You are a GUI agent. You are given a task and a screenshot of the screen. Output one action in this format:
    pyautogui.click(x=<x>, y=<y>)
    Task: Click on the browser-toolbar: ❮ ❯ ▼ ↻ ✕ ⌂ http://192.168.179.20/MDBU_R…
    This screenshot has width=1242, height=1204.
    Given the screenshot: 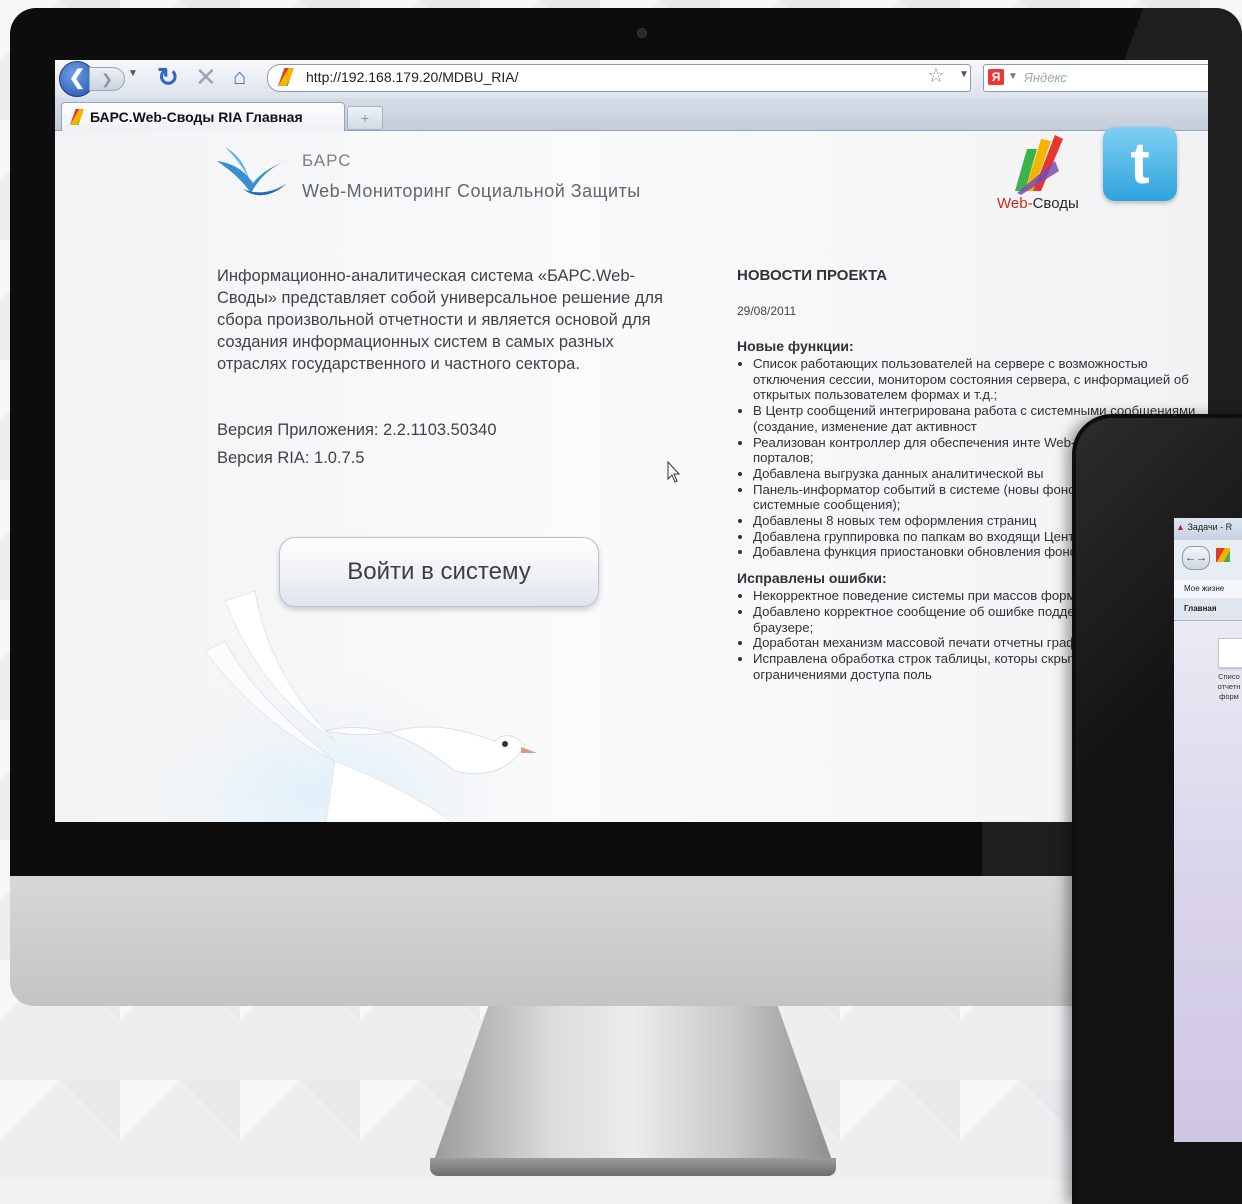 What is the action you would take?
    pyautogui.click(x=631, y=79)
    